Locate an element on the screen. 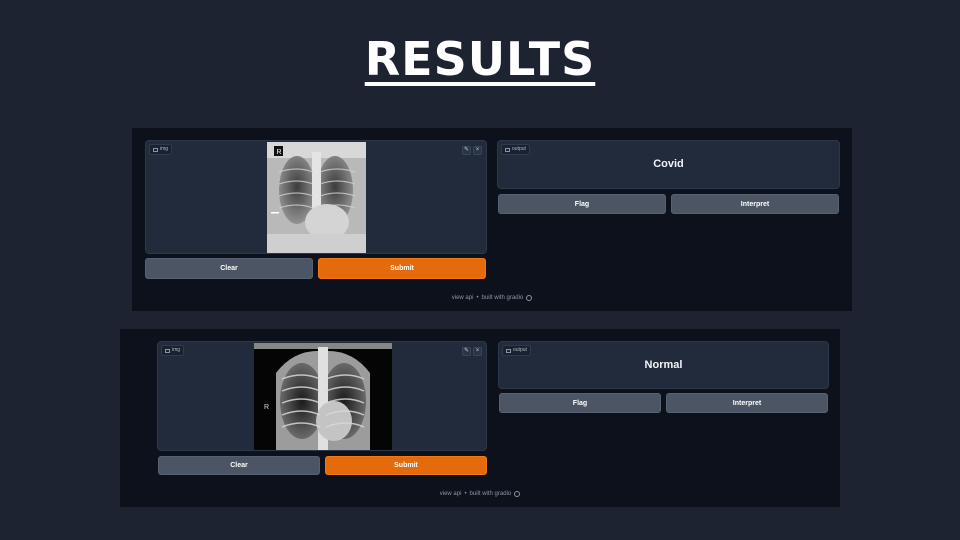 Image resolution: width=960 pixels, height=540 pixels. xray-normal-graphic: R is located at coordinates (323, 396).